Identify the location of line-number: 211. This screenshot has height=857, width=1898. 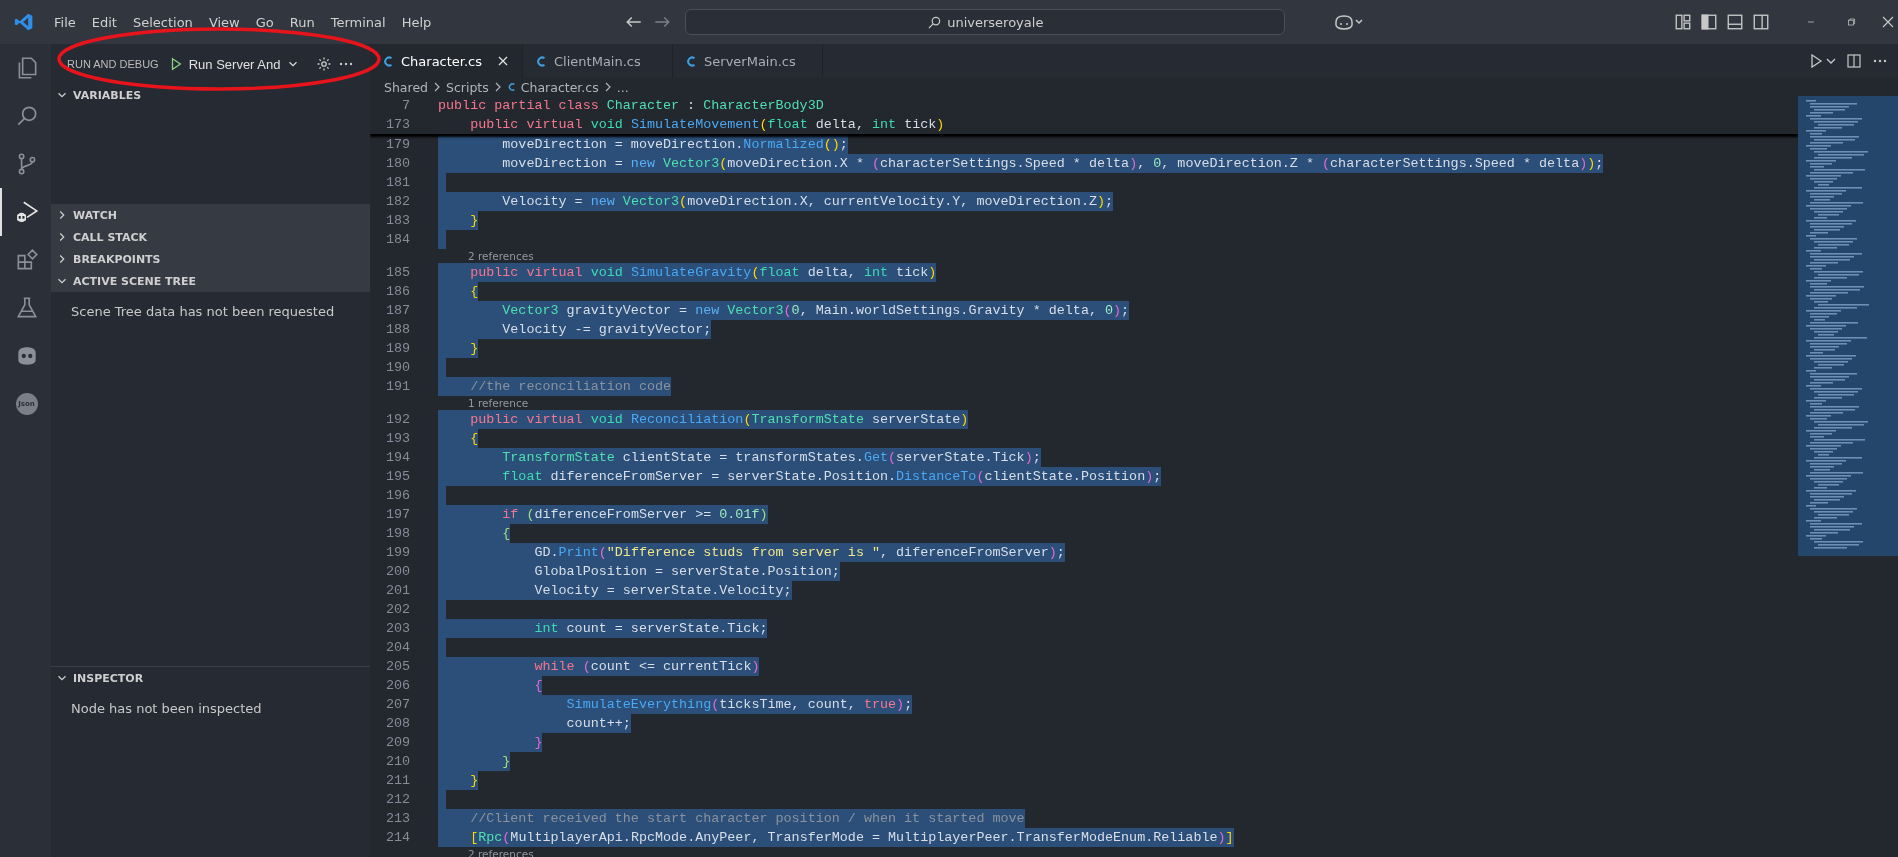
(397, 780).